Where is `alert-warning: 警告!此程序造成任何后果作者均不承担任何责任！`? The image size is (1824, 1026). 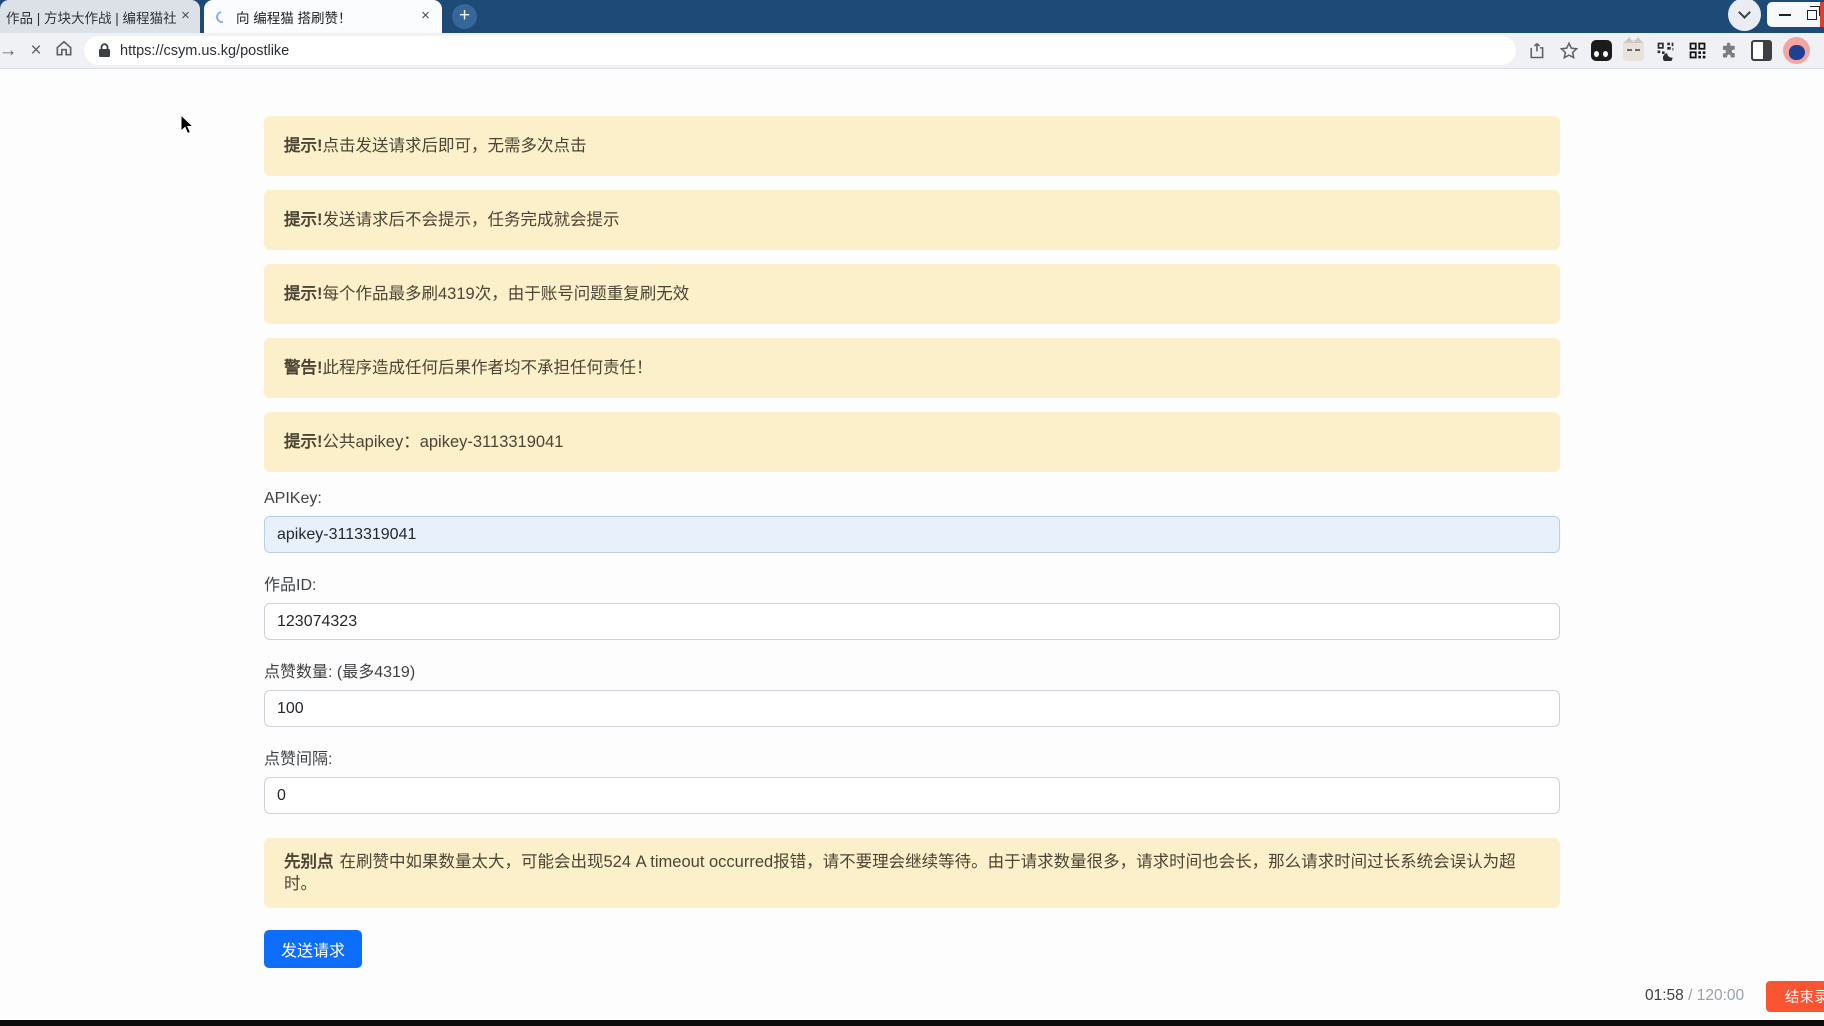
alert-warning: 警告!此程序造成任何后果作者均不承担任何责任！ is located at coordinates (912, 368).